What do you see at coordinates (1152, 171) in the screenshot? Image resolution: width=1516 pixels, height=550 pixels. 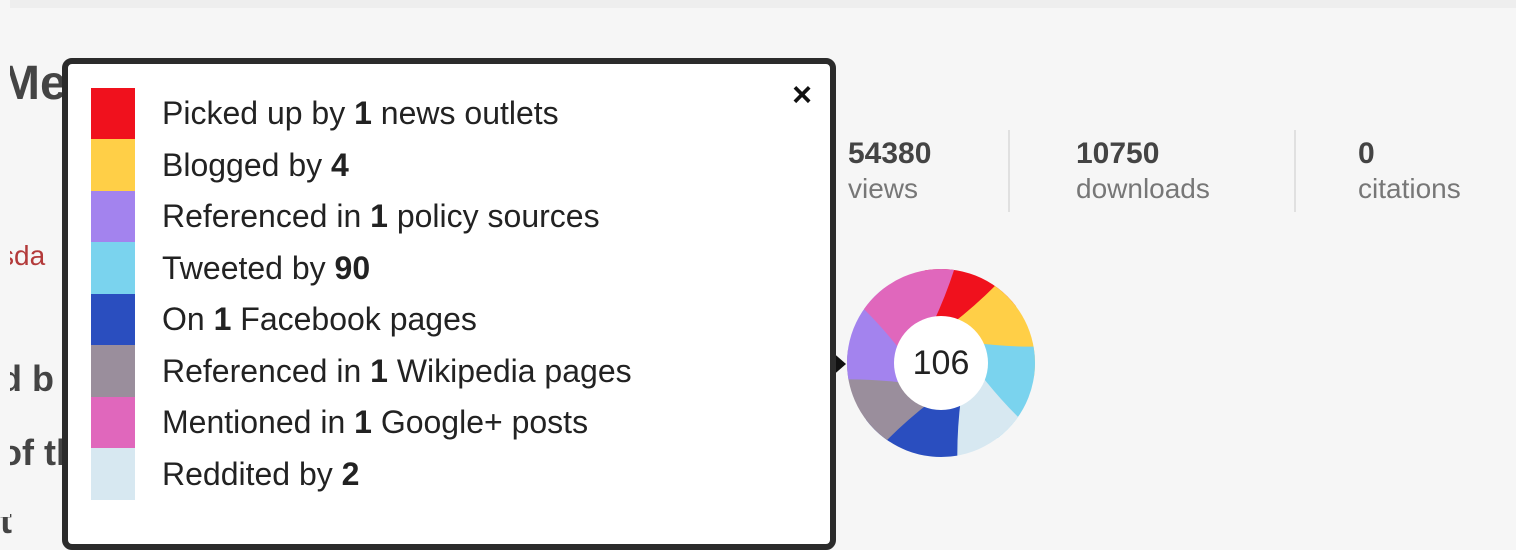 I see `downloads-stat: 10750 downloads` at bounding box center [1152, 171].